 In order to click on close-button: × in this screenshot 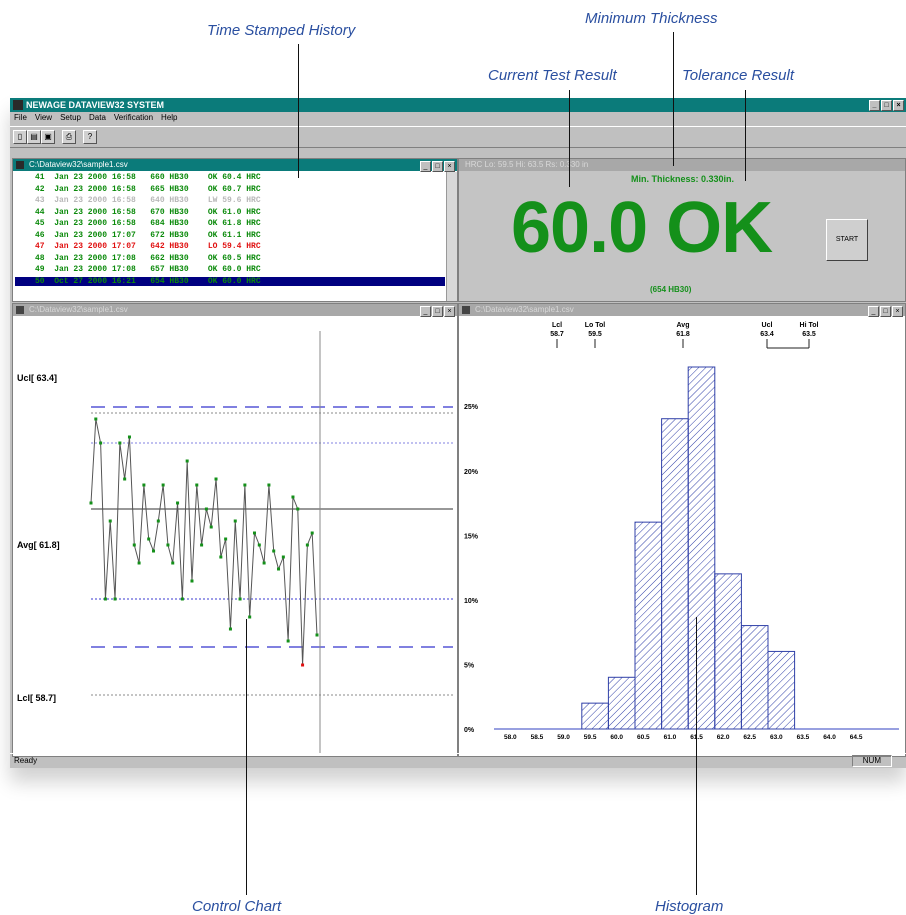, I will do `click(898, 105)`.